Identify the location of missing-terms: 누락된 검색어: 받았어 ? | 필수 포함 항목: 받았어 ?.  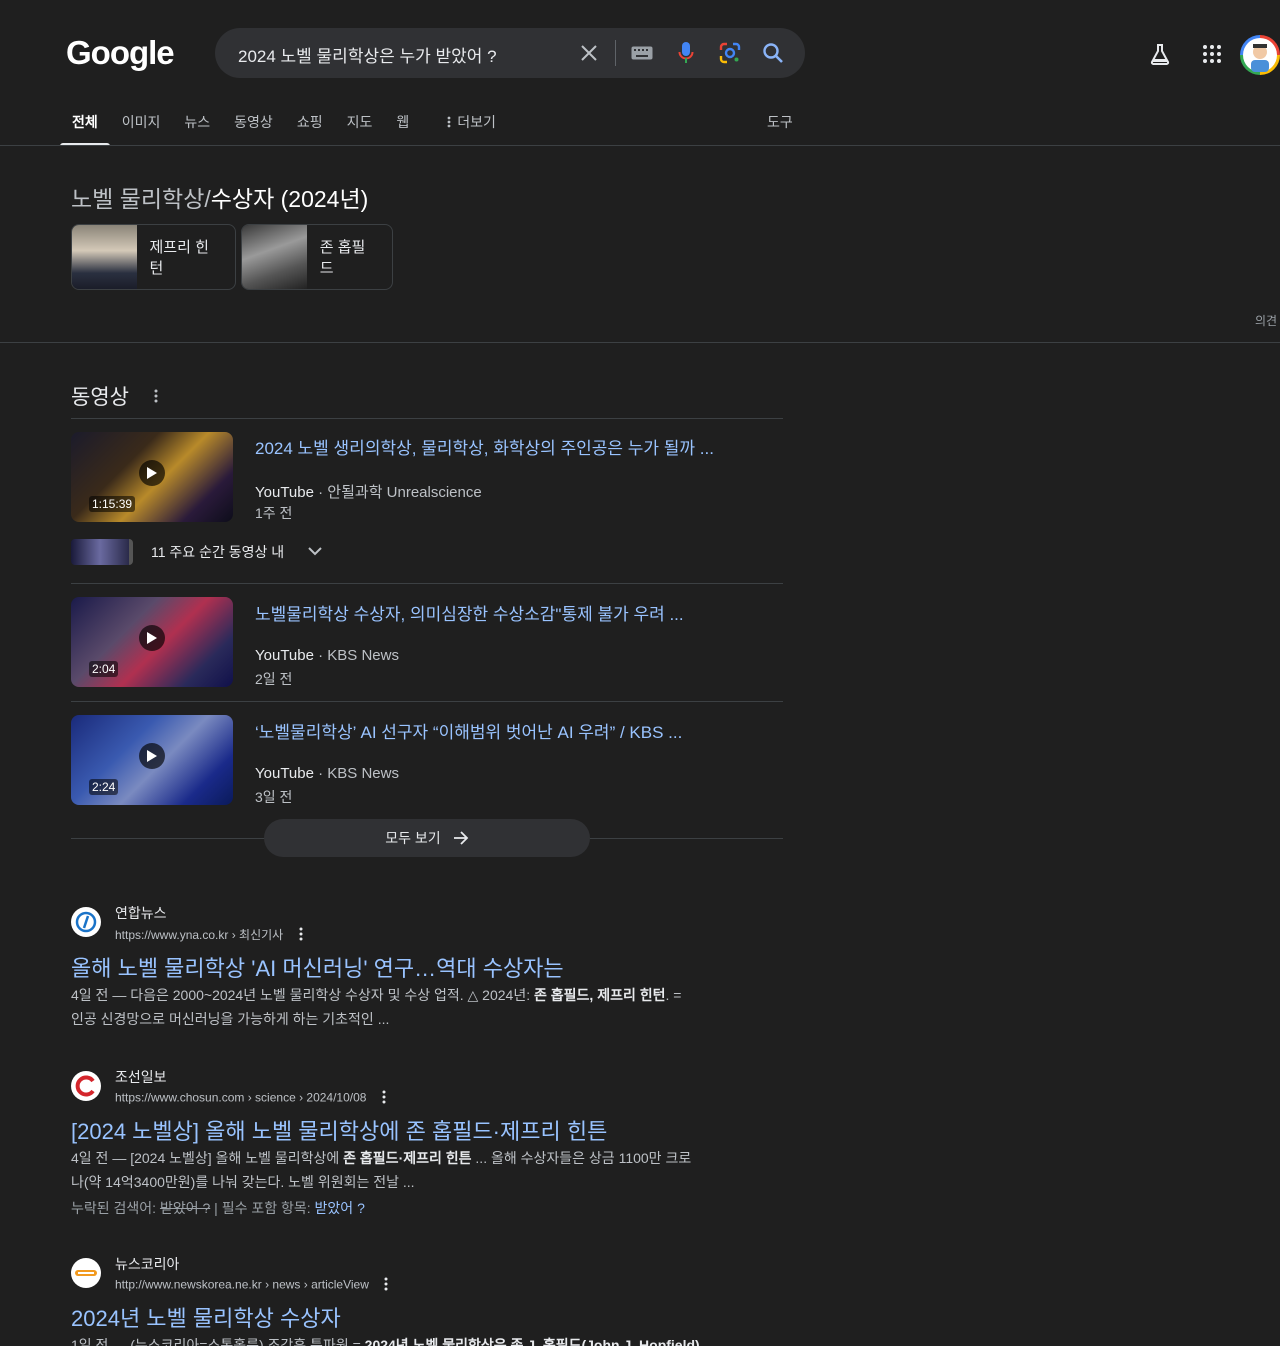
(218, 1208).